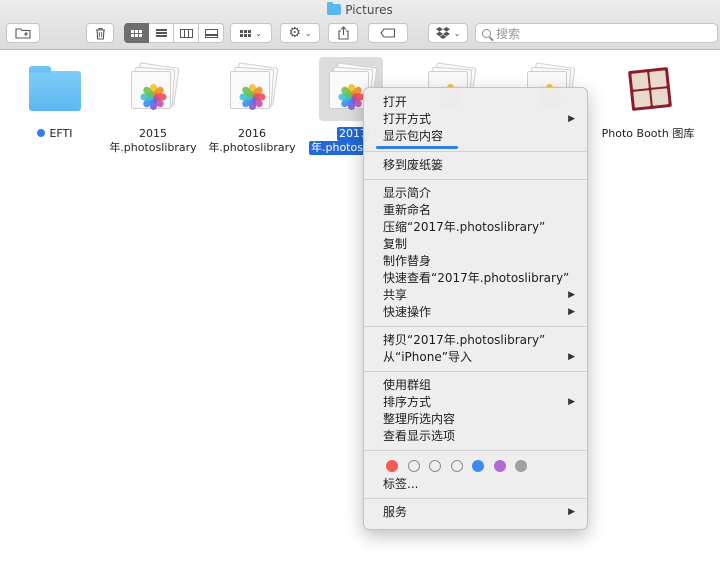 The height and width of the screenshot is (580, 720). I want to click on gallery-view-button, so click(211, 33).